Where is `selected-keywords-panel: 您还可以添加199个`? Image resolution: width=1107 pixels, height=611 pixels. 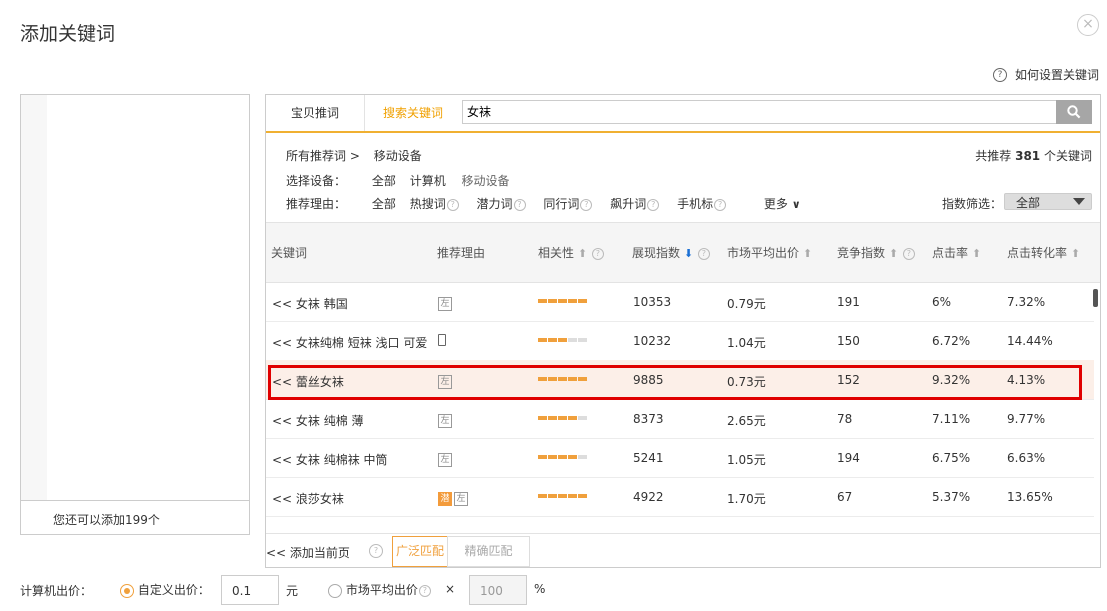 selected-keywords-panel: 您还可以添加199个 is located at coordinates (135, 314).